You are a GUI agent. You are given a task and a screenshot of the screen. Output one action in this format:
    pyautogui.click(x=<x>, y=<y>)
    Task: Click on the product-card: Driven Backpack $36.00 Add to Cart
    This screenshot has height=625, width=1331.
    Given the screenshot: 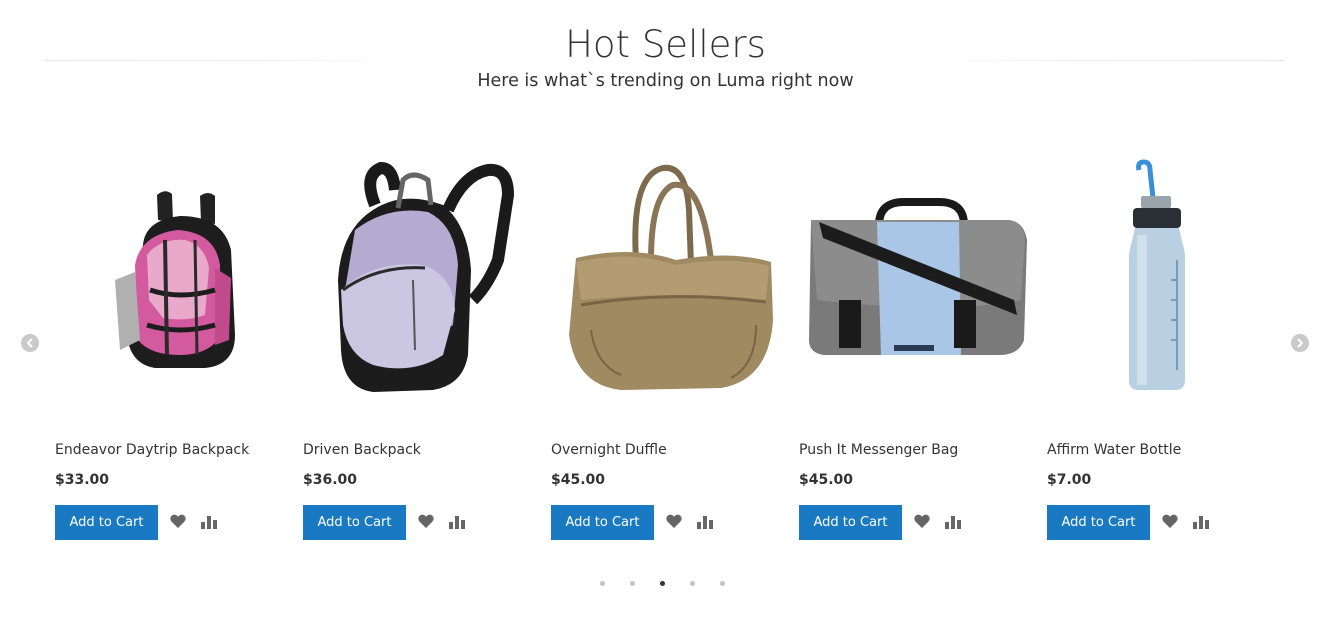 What is the action you would take?
    pyautogui.click(x=418, y=350)
    